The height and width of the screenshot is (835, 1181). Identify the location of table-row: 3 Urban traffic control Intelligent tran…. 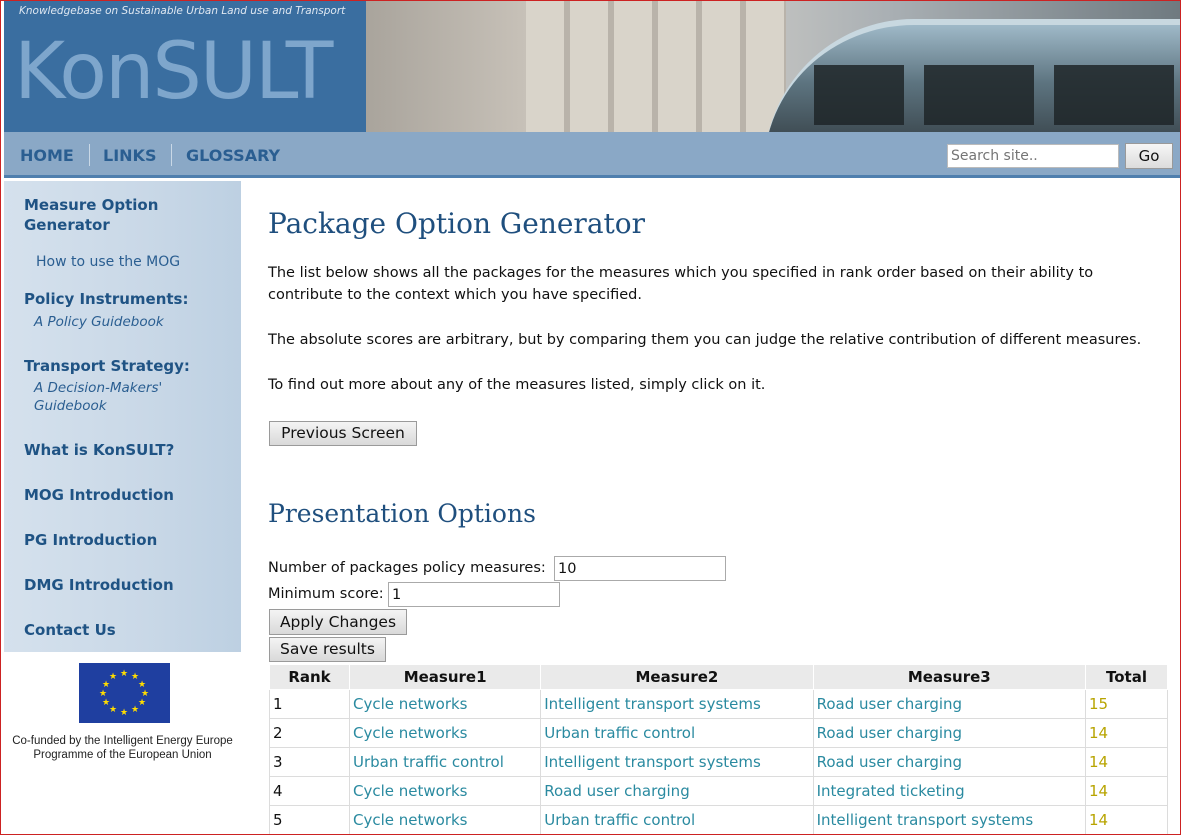
(718, 762).